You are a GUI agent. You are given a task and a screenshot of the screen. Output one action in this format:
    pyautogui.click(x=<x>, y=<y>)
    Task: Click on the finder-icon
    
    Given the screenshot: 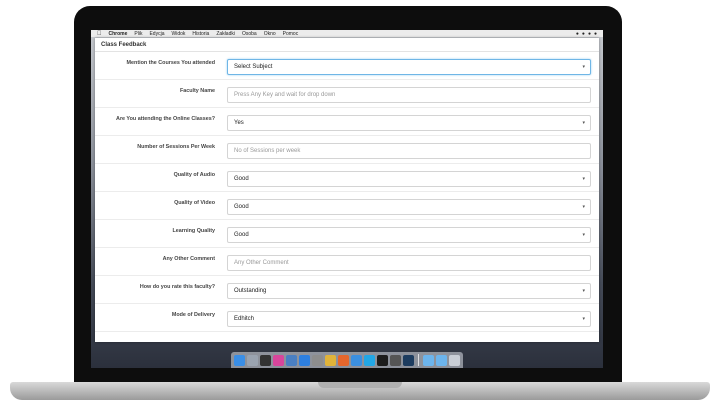 What is the action you would take?
    pyautogui.click(x=239, y=360)
    